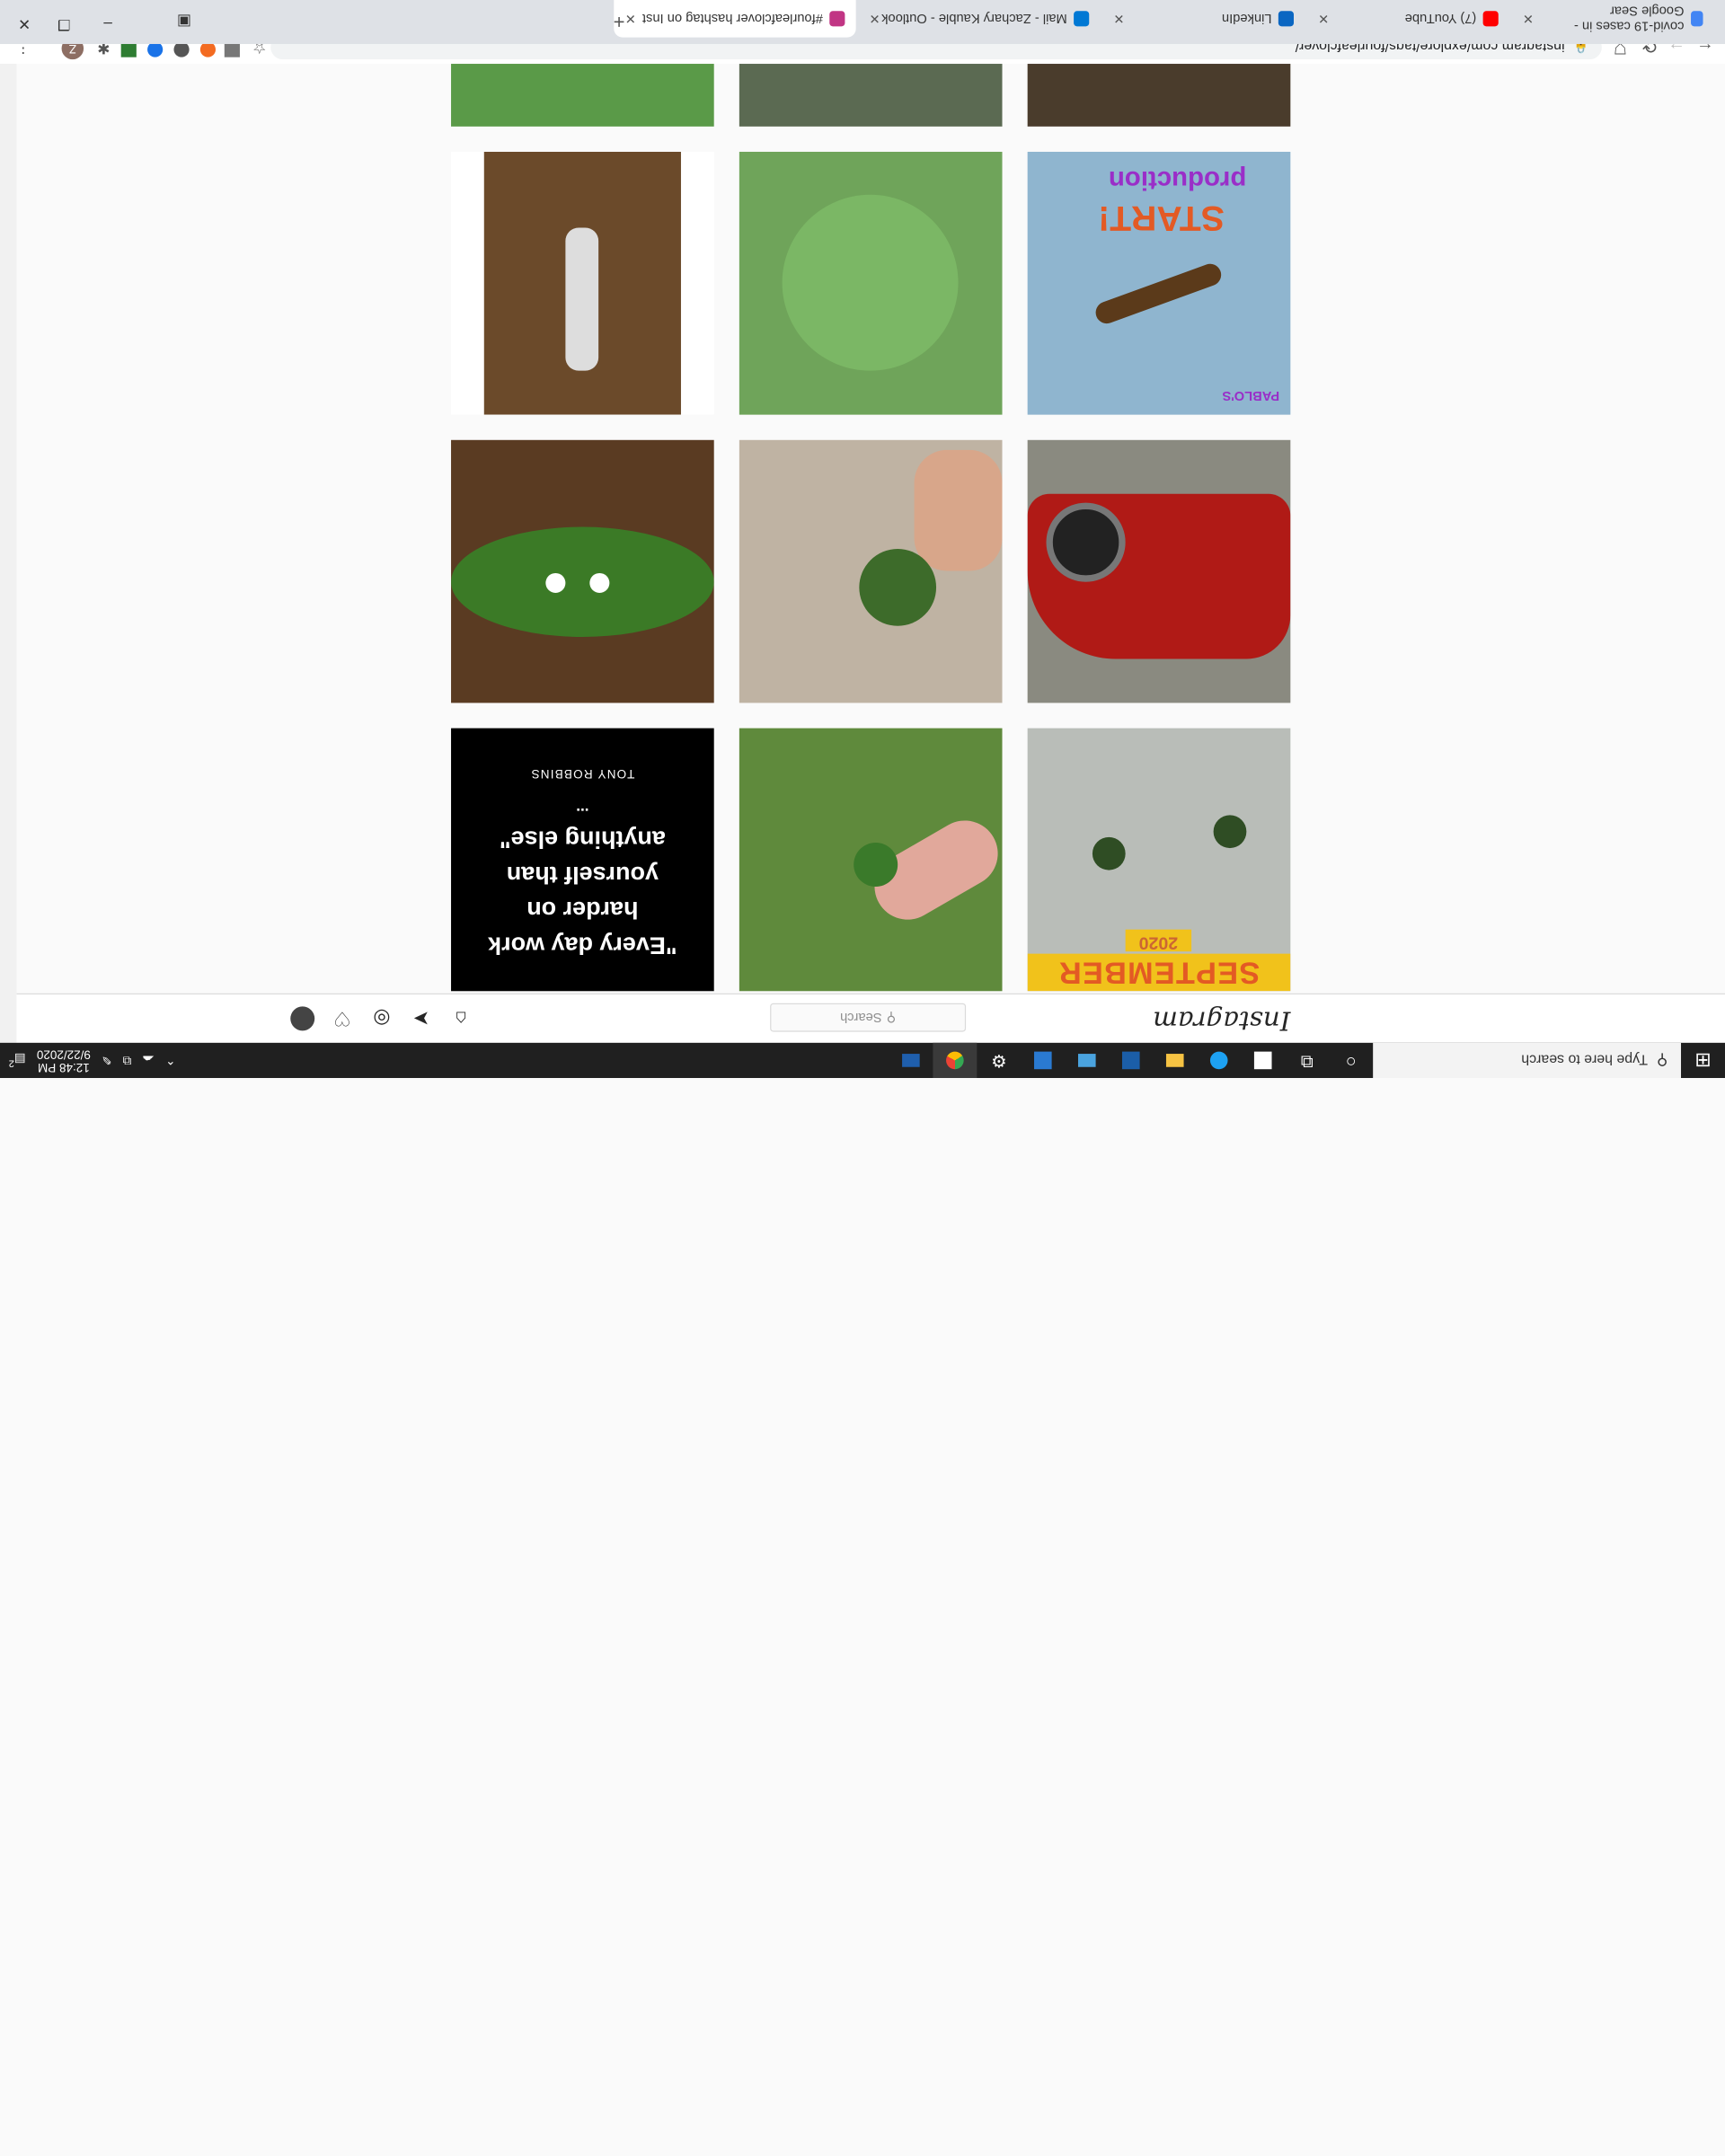 The height and width of the screenshot is (2156, 1725). I want to click on year-label: 2020, so click(1158, 940).